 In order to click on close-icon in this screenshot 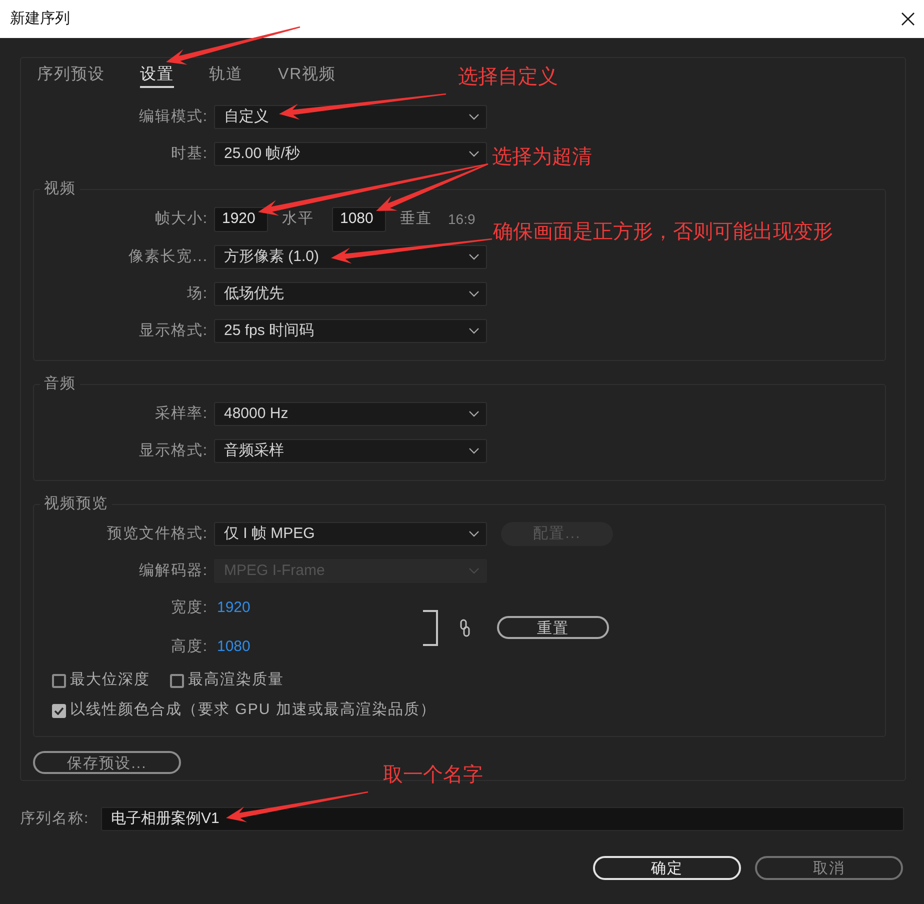, I will do `click(908, 19)`.